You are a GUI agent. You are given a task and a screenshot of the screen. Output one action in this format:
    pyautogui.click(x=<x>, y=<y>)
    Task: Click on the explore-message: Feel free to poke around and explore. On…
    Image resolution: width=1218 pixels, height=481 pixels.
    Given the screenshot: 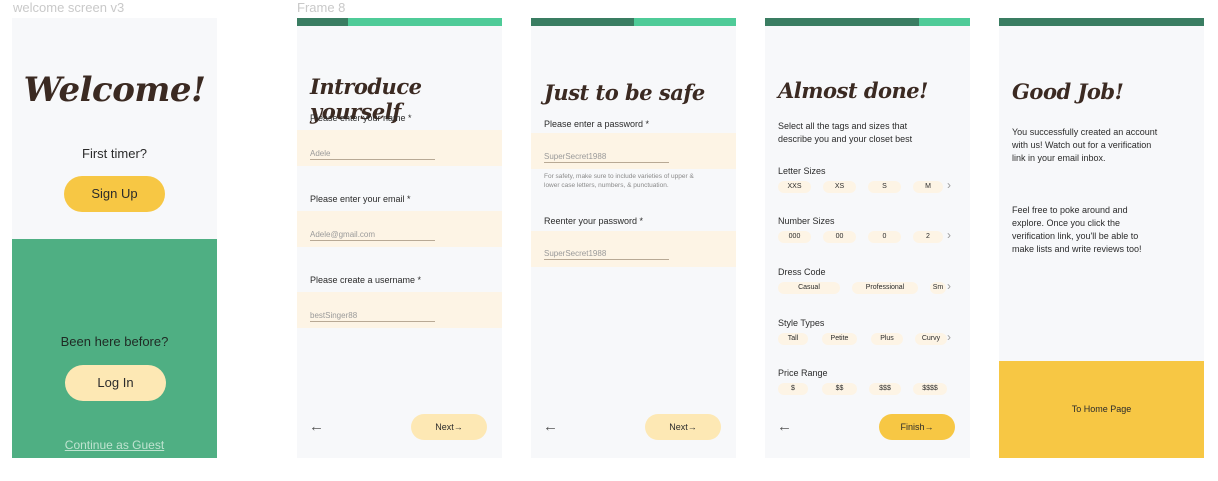 What is the action you would take?
    pyautogui.click(x=1077, y=229)
    